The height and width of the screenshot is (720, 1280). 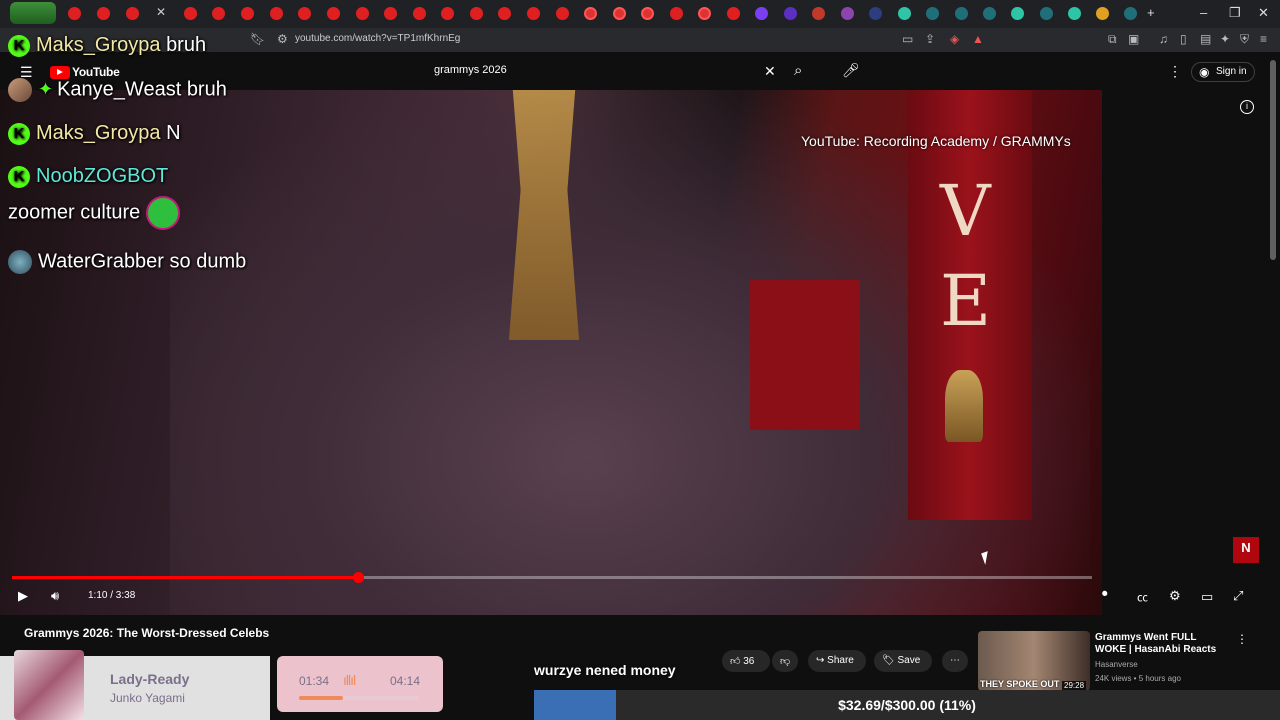 I want to click on video-progress-bar, so click(x=552, y=577).